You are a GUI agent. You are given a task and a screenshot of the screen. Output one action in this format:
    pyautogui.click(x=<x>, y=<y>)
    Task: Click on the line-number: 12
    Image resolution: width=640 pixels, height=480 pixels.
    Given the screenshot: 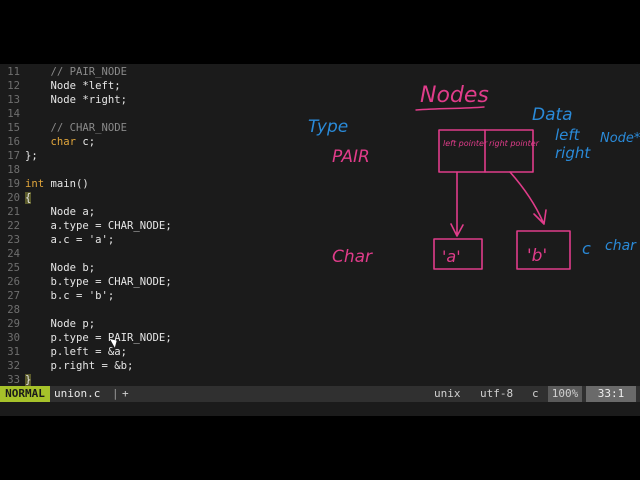 What is the action you would take?
    pyautogui.click(x=13, y=86)
    